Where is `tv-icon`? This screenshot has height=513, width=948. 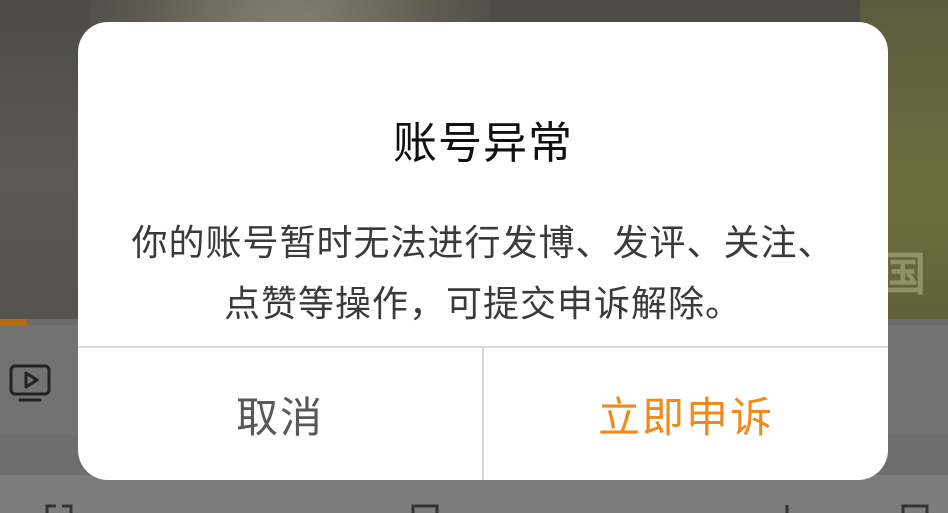
tv-icon is located at coordinates (30, 383).